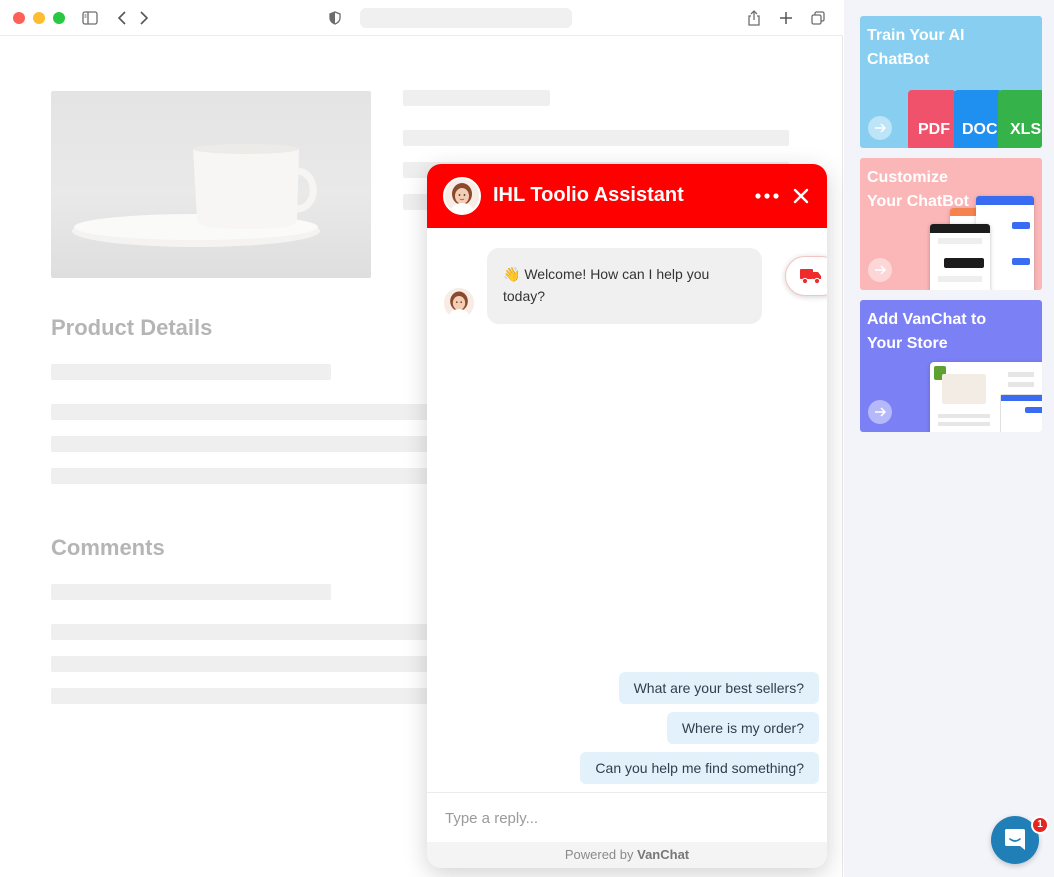 The height and width of the screenshot is (877, 1054). I want to click on powered-by-footer: Powered by VanChat, so click(627, 855).